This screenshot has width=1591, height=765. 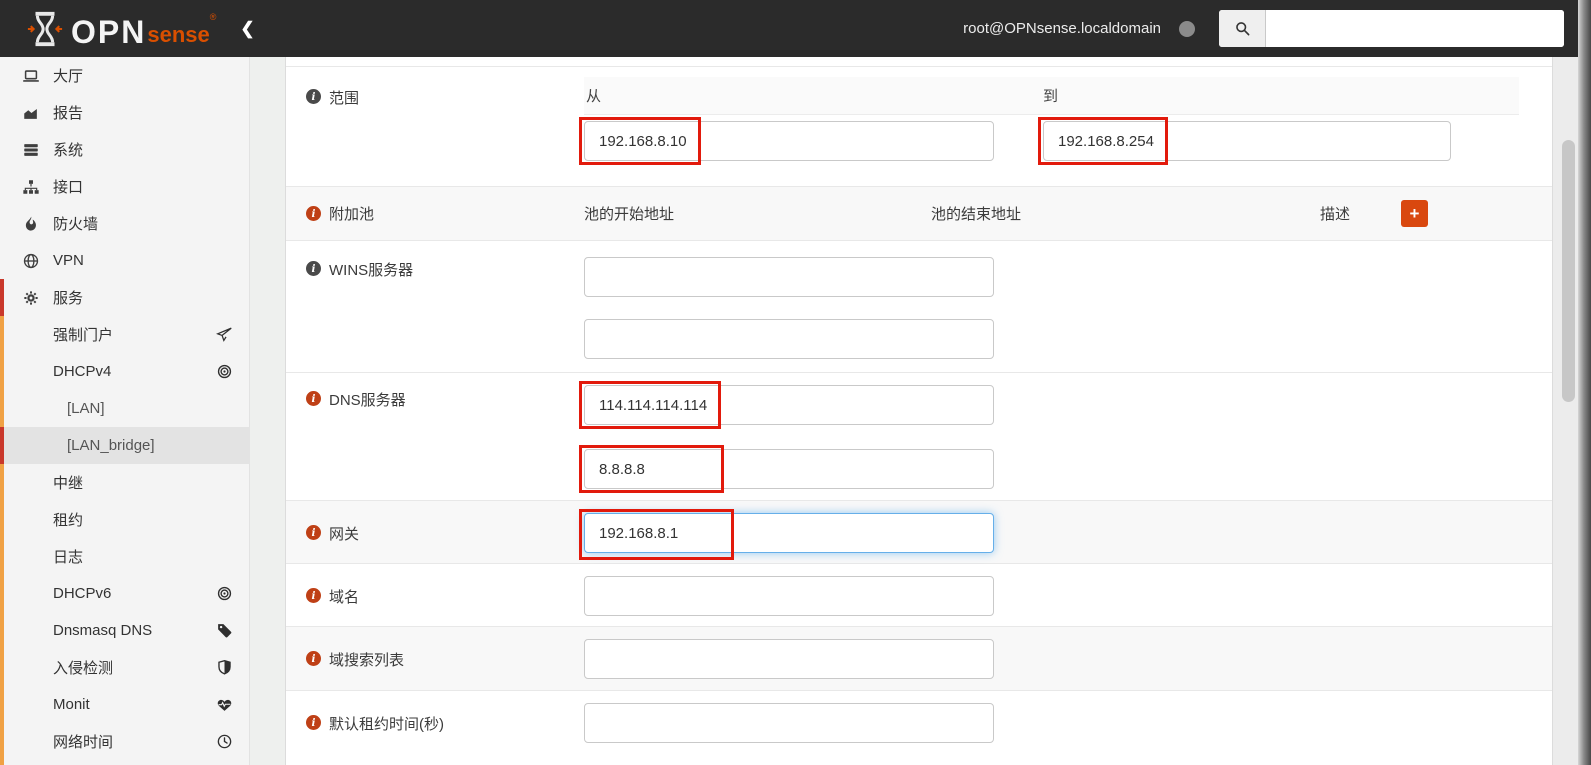 I want to click on globe-icon, so click(x=37, y=261).